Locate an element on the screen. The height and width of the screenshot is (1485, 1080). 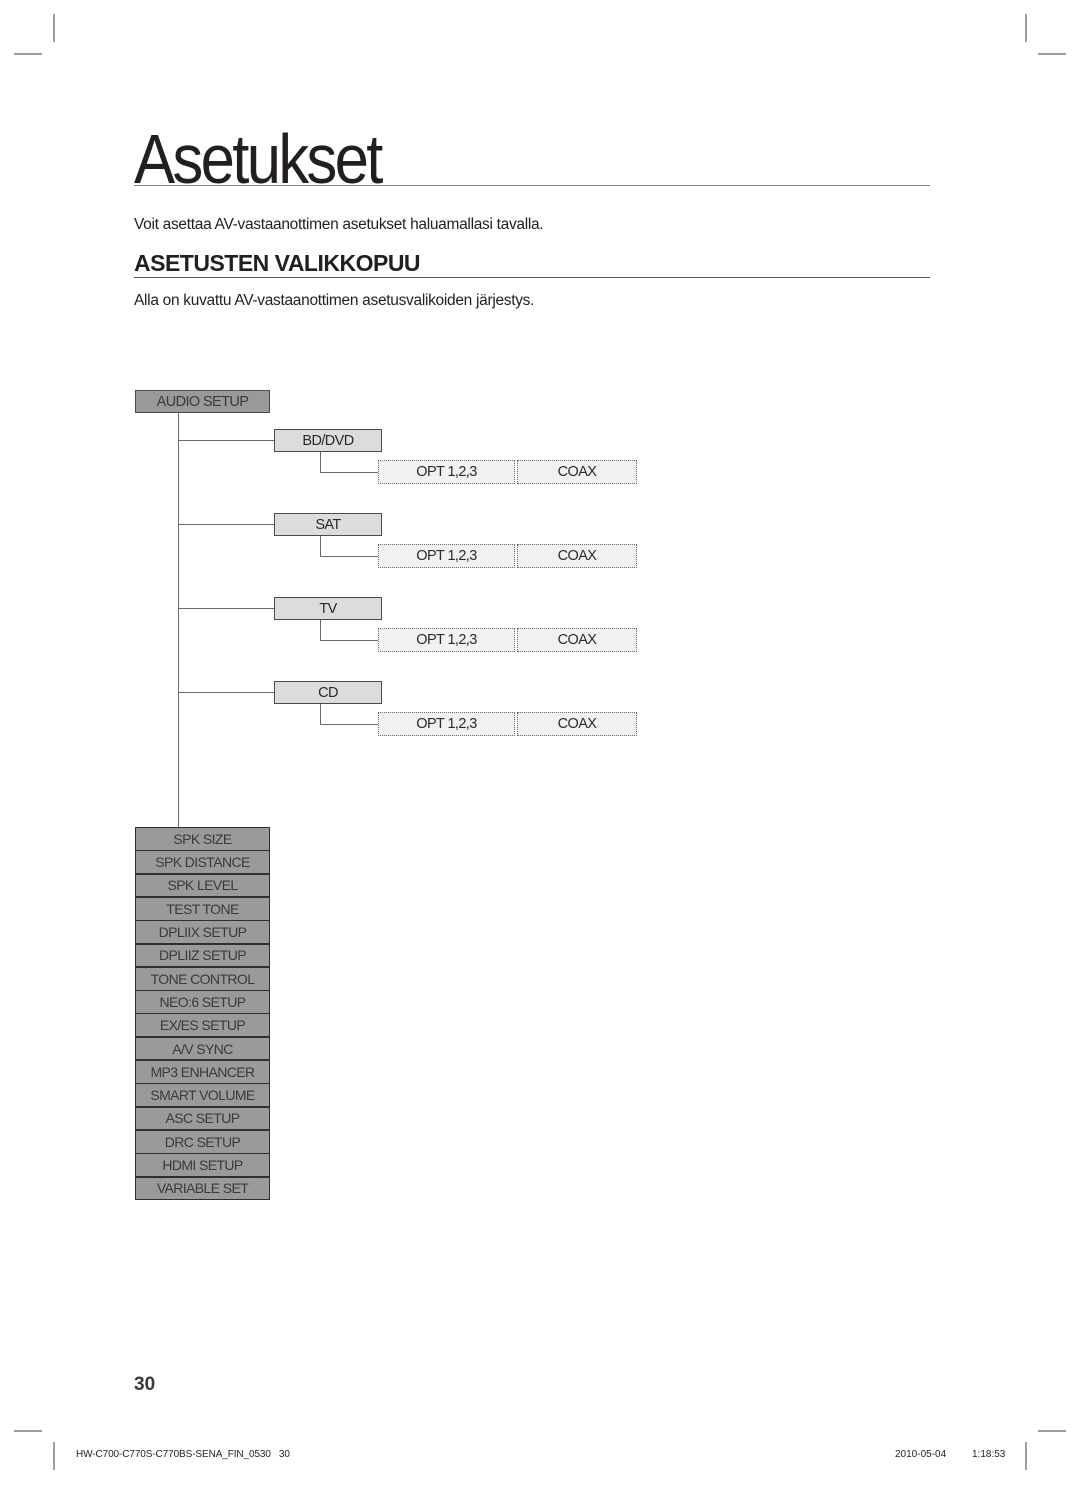
menu-setting-tone-control: TONE CONTROL is located at coordinates (202, 978).